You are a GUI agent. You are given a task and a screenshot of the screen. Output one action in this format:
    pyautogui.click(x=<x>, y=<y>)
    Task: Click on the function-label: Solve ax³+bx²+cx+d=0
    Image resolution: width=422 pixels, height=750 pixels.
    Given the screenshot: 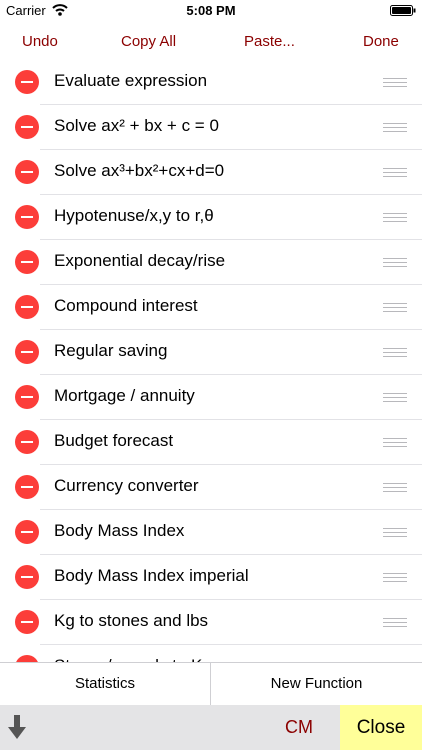 What is the action you would take?
    pyautogui.click(x=139, y=170)
    